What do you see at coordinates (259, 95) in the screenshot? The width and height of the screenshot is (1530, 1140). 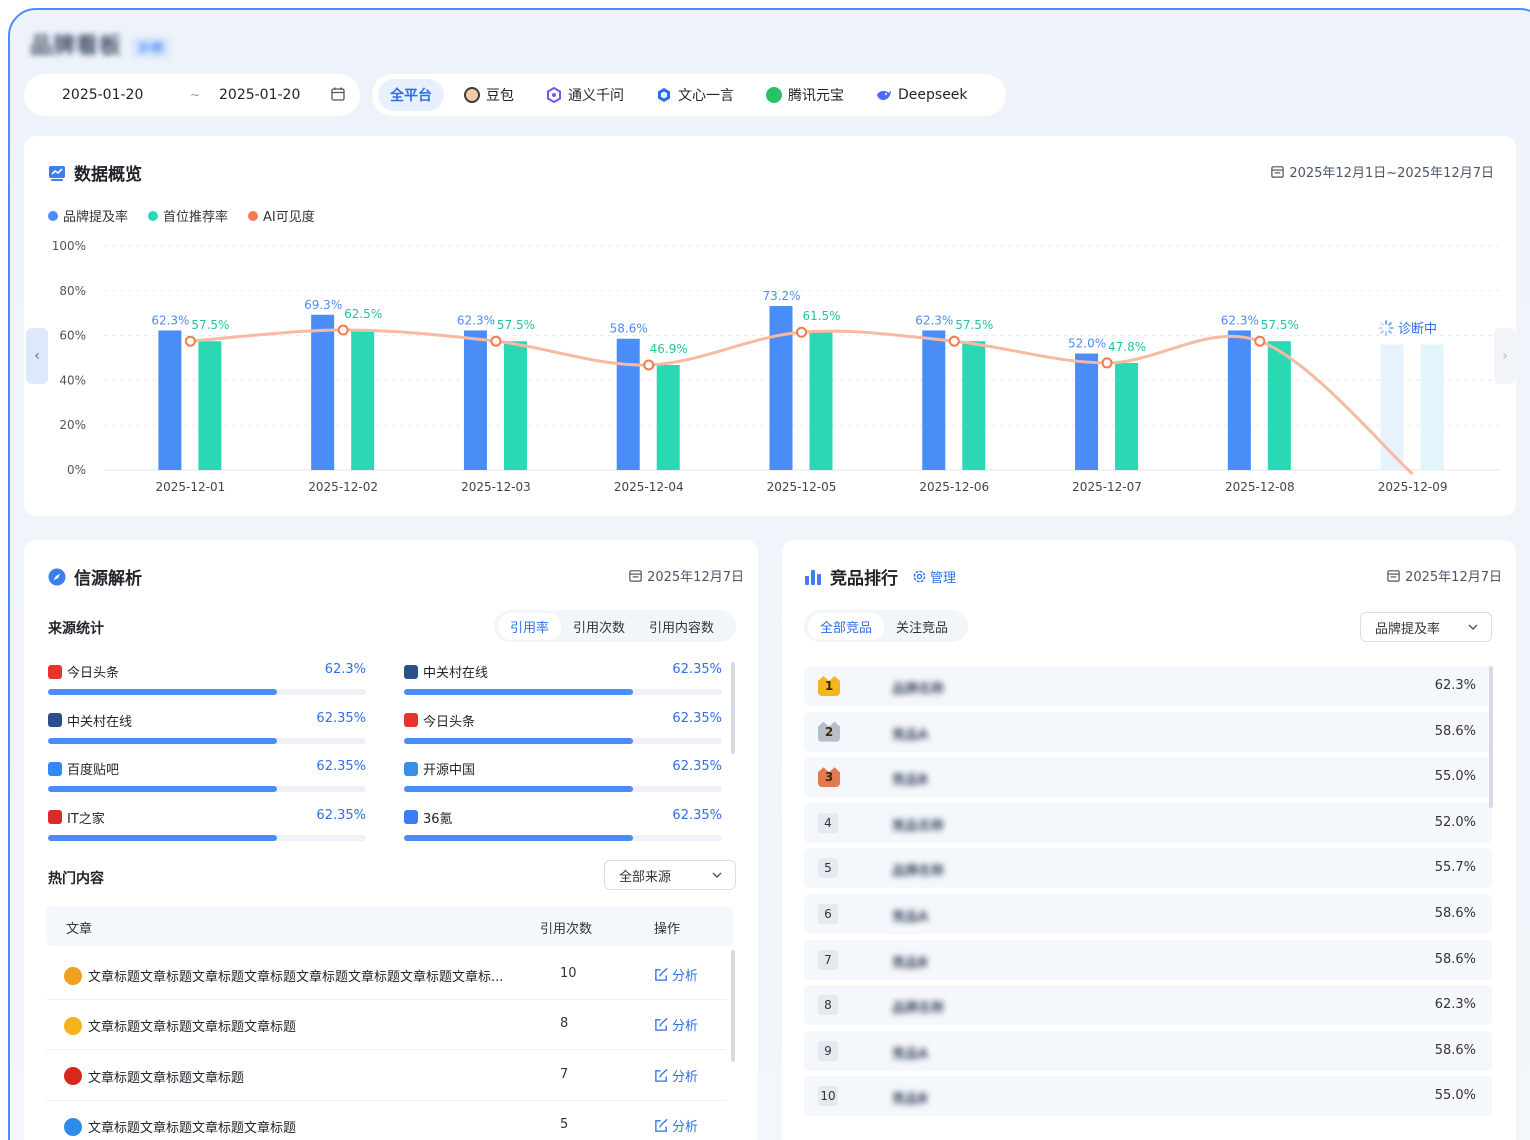 I see `end-date: 2025-01-20` at bounding box center [259, 95].